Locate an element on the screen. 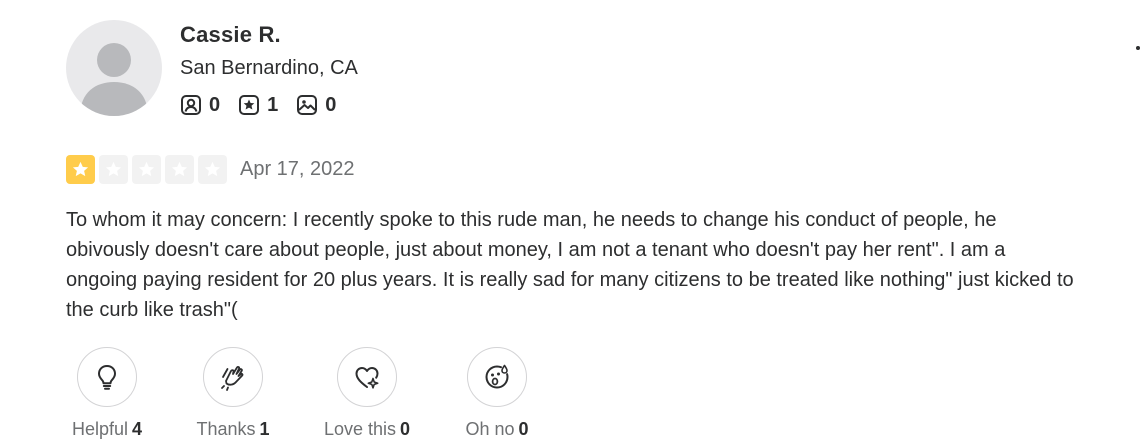 Image resolution: width=1140 pixels, height=442 pixels. surprised-face-icon is located at coordinates (497, 376).